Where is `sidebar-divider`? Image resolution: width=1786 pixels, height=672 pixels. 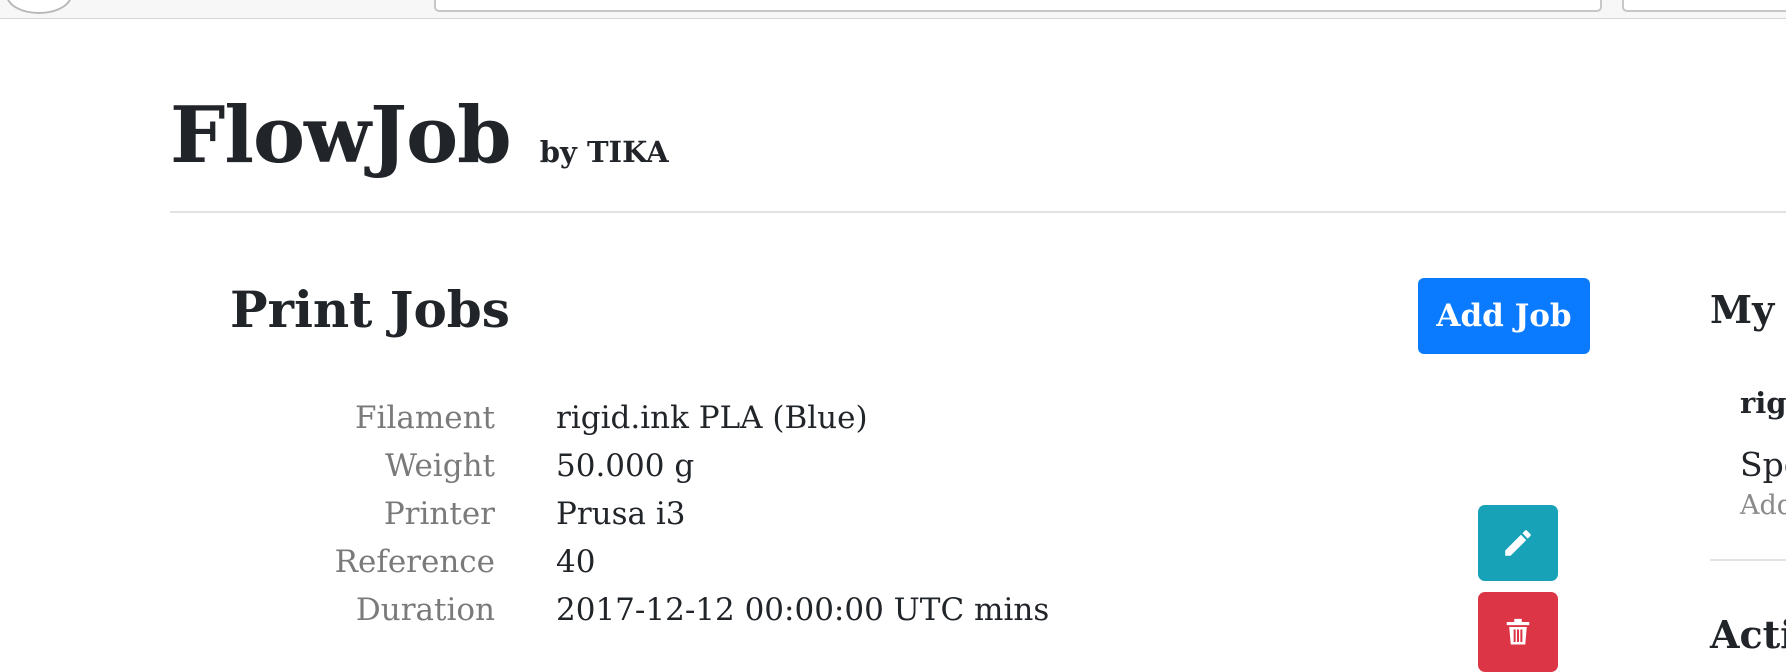 sidebar-divider is located at coordinates (1748, 560).